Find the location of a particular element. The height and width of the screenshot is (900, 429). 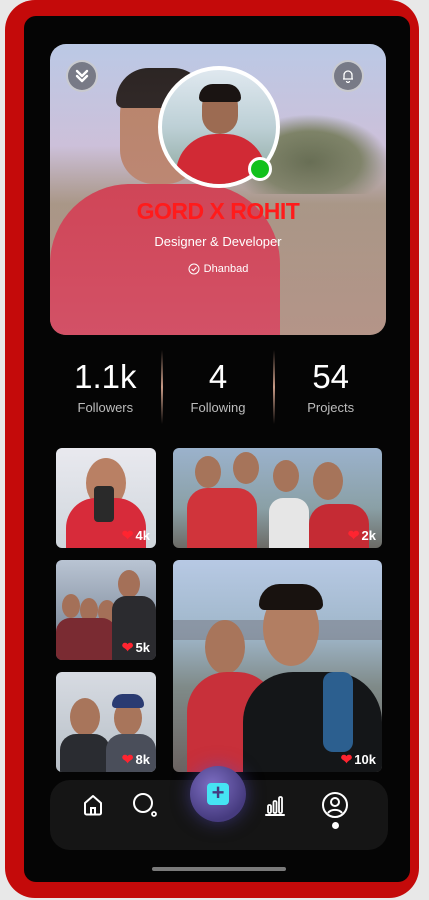

profile-icon is located at coordinates (335, 805).